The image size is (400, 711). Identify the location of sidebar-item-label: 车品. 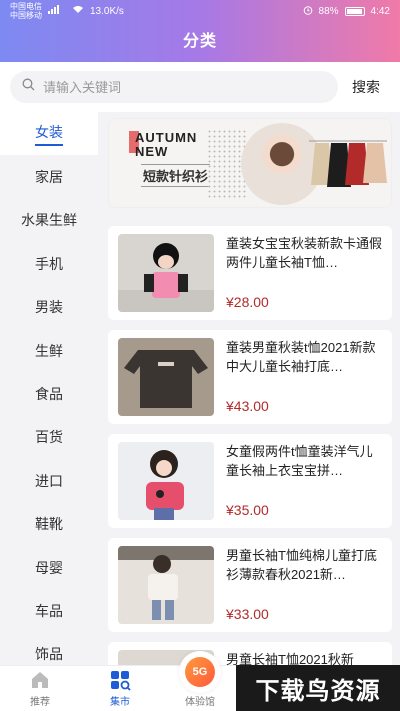
(49, 610).